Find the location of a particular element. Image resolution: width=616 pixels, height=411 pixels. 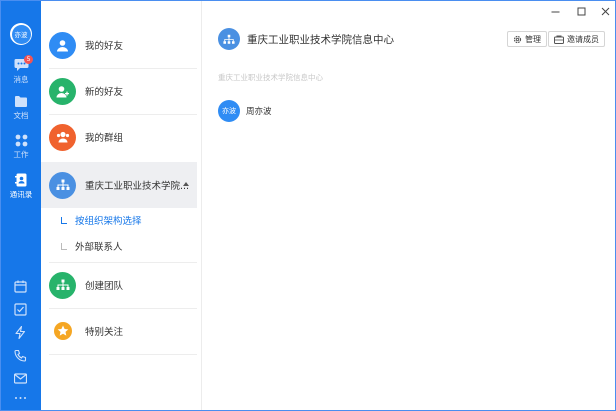

mail-icon is located at coordinates (20, 378).